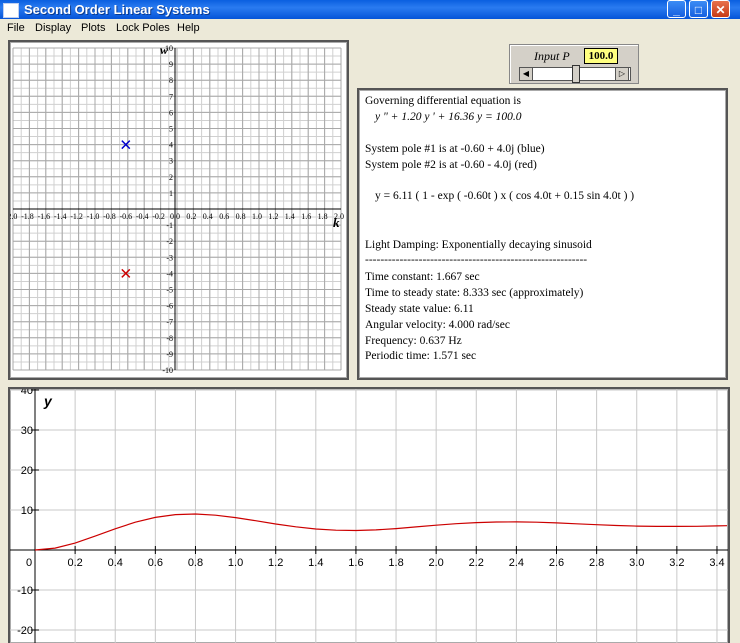 The height and width of the screenshot is (643, 740). I want to click on menu-file: File, so click(16, 28).